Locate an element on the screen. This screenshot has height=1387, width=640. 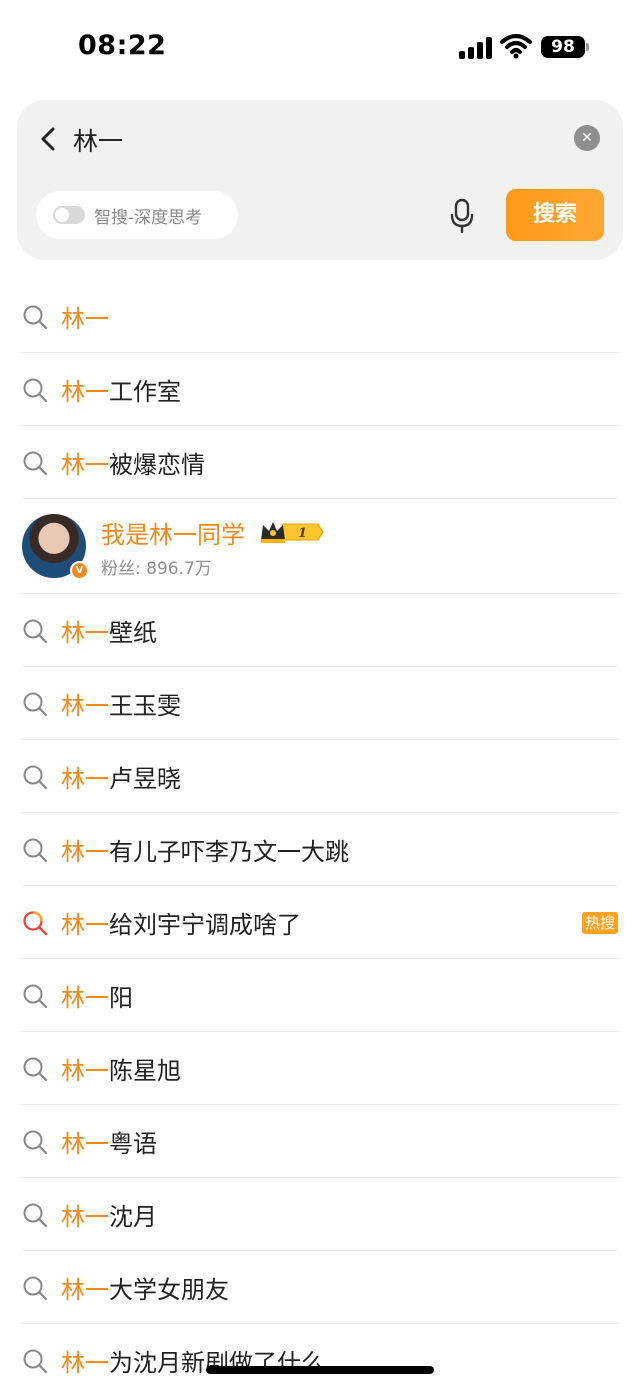
suggestion-item: 林一有儿子吓李乃文一大跳 is located at coordinates (320, 849).